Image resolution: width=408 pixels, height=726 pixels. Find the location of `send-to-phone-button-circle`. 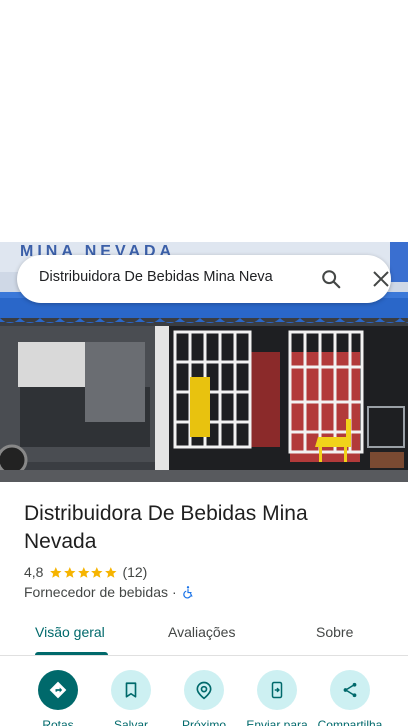

send-to-phone-button-circle is located at coordinates (277, 690).